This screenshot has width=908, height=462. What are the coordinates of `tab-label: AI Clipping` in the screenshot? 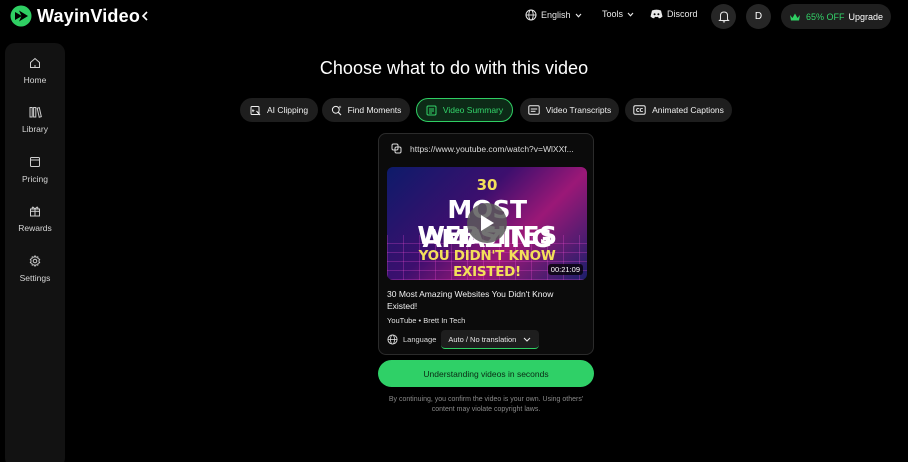 It's located at (287, 110).